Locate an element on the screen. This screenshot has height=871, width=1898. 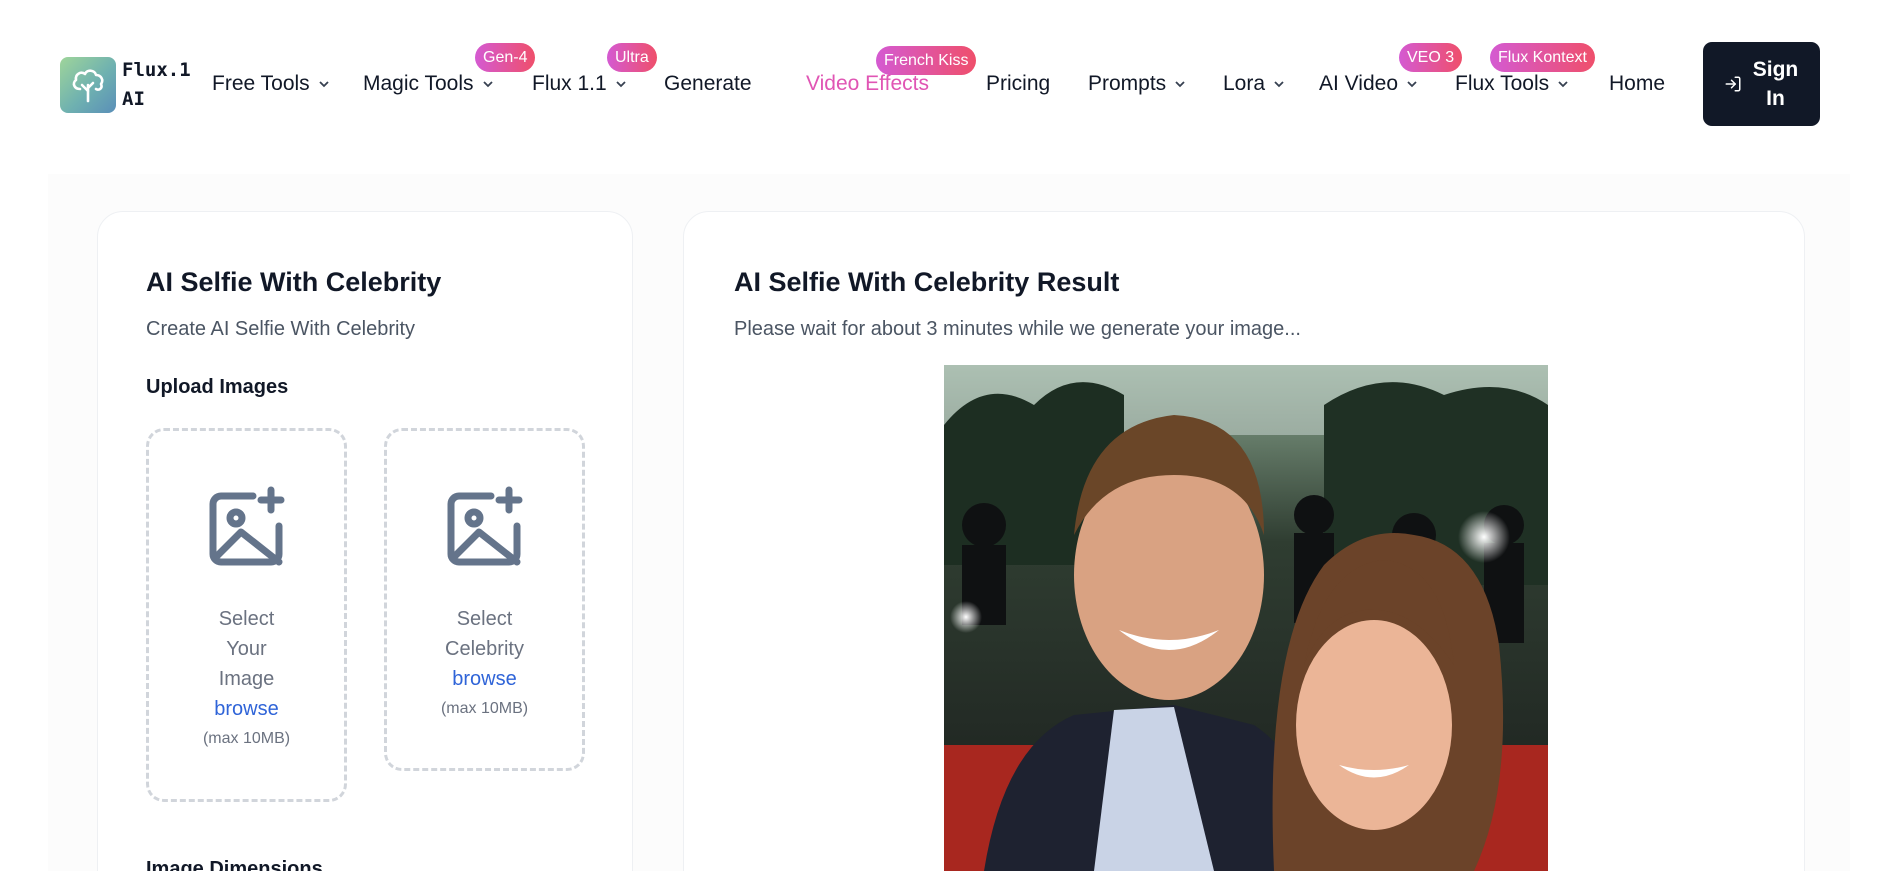
nav-pricing: Pricing is located at coordinates (1018, 84).